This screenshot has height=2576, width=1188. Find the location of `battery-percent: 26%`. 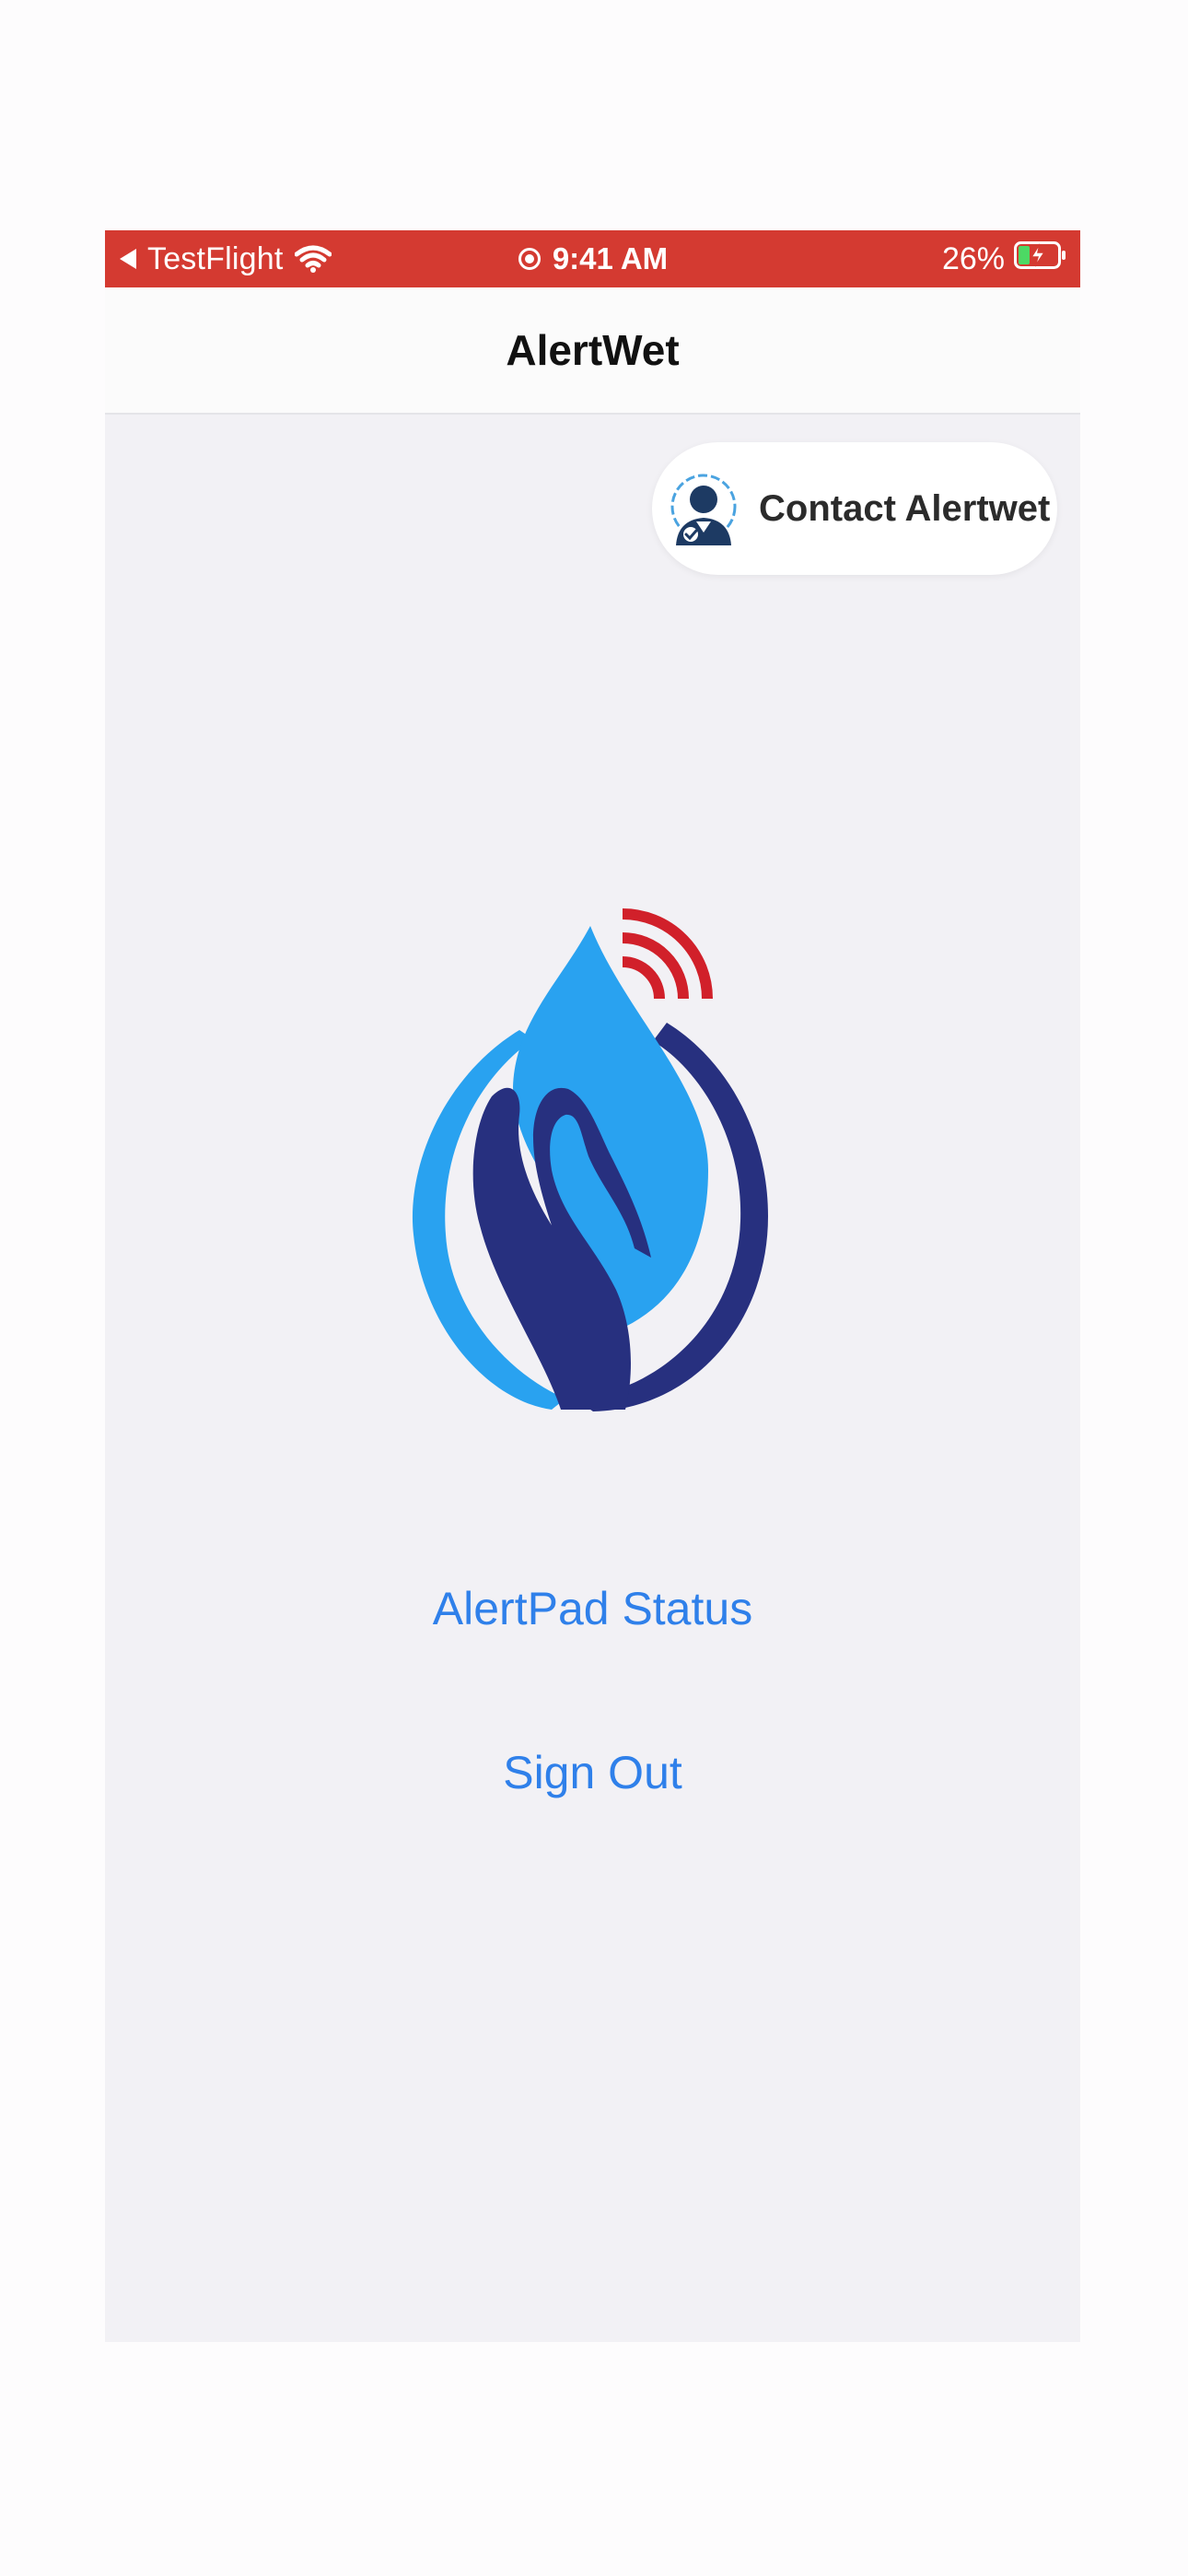

battery-percent: 26% is located at coordinates (973, 258).